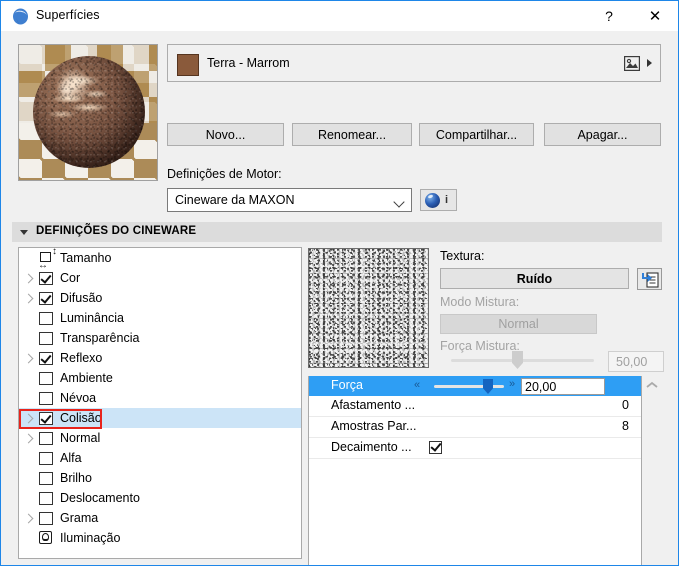  Describe the element at coordinates (71, 458) in the screenshot. I see `tree-item-label: Alfa` at that location.